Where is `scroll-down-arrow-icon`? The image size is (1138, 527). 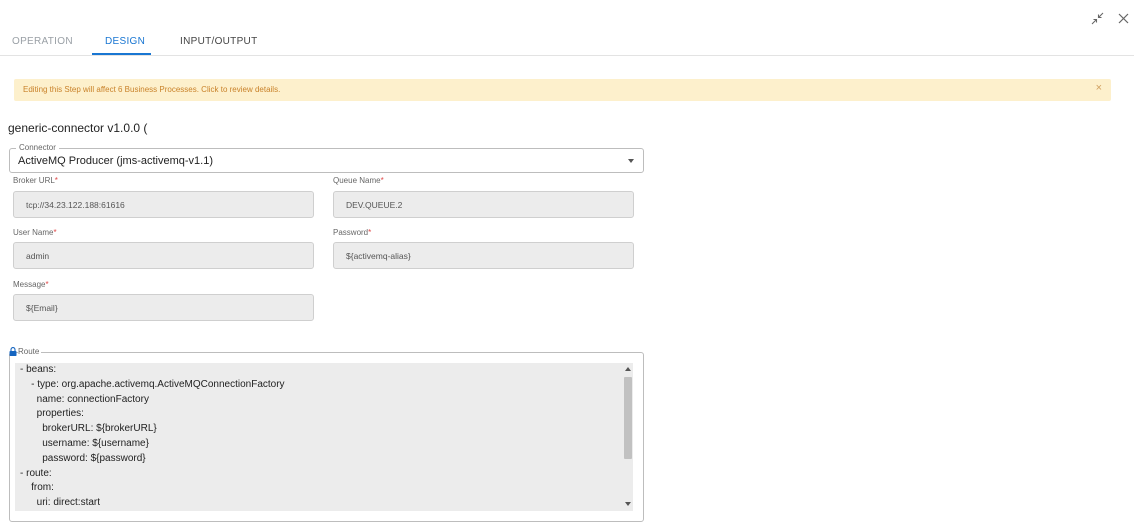 scroll-down-arrow-icon is located at coordinates (628, 504).